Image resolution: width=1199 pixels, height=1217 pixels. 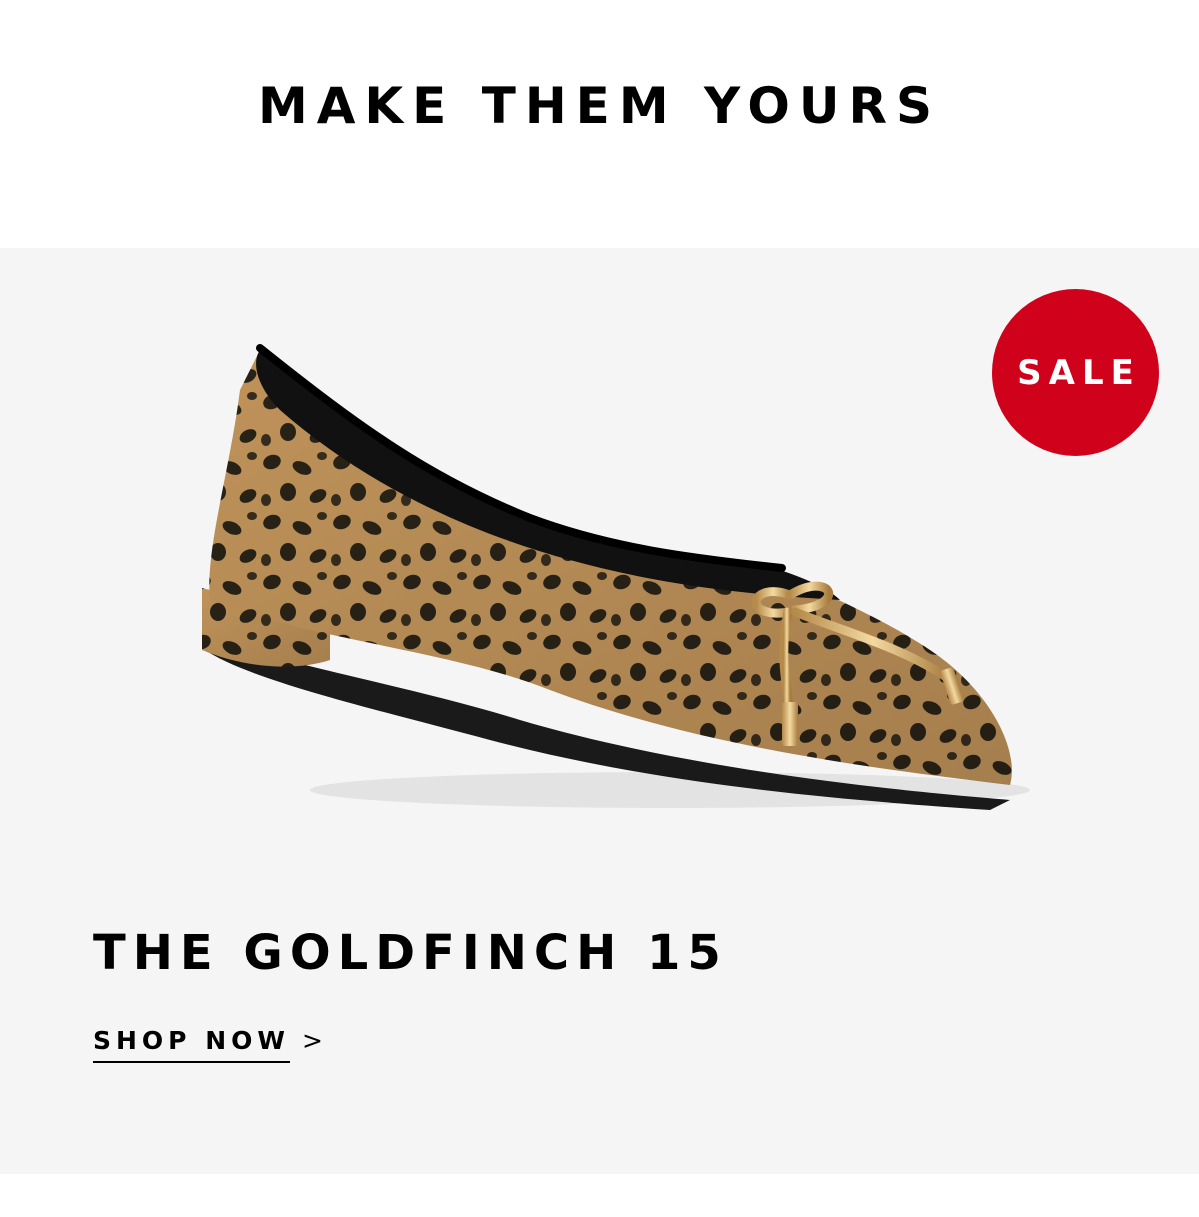 What do you see at coordinates (599, 1195) in the screenshot?
I see `footer-spacer` at bounding box center [599, 1195].